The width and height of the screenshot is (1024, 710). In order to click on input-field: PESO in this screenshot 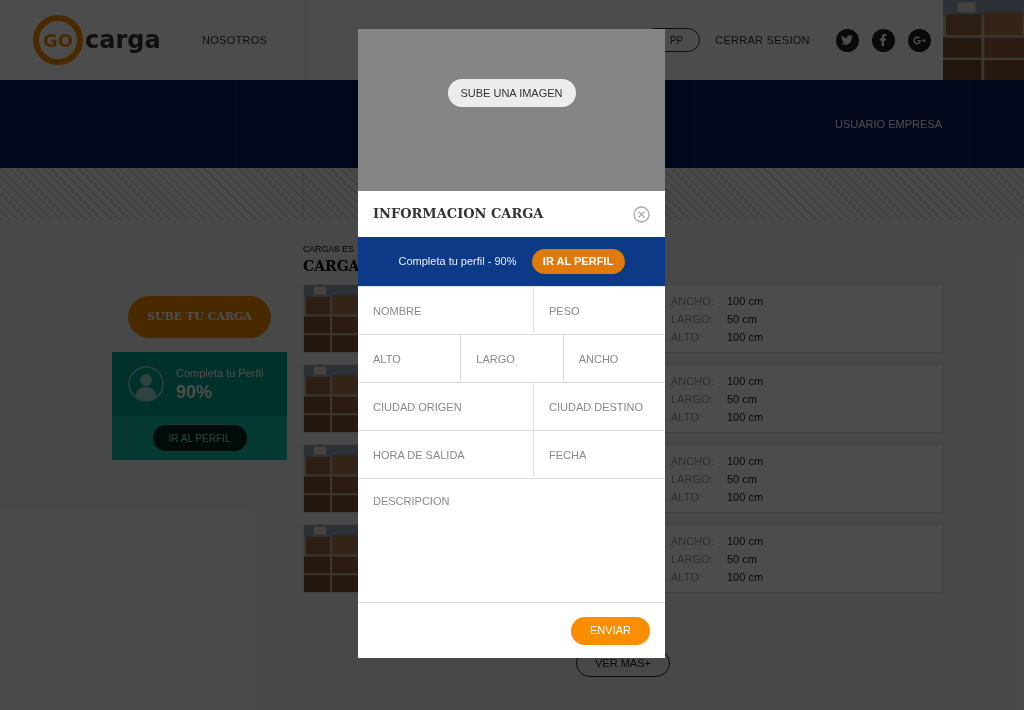, I will do `click(599, 310)`.